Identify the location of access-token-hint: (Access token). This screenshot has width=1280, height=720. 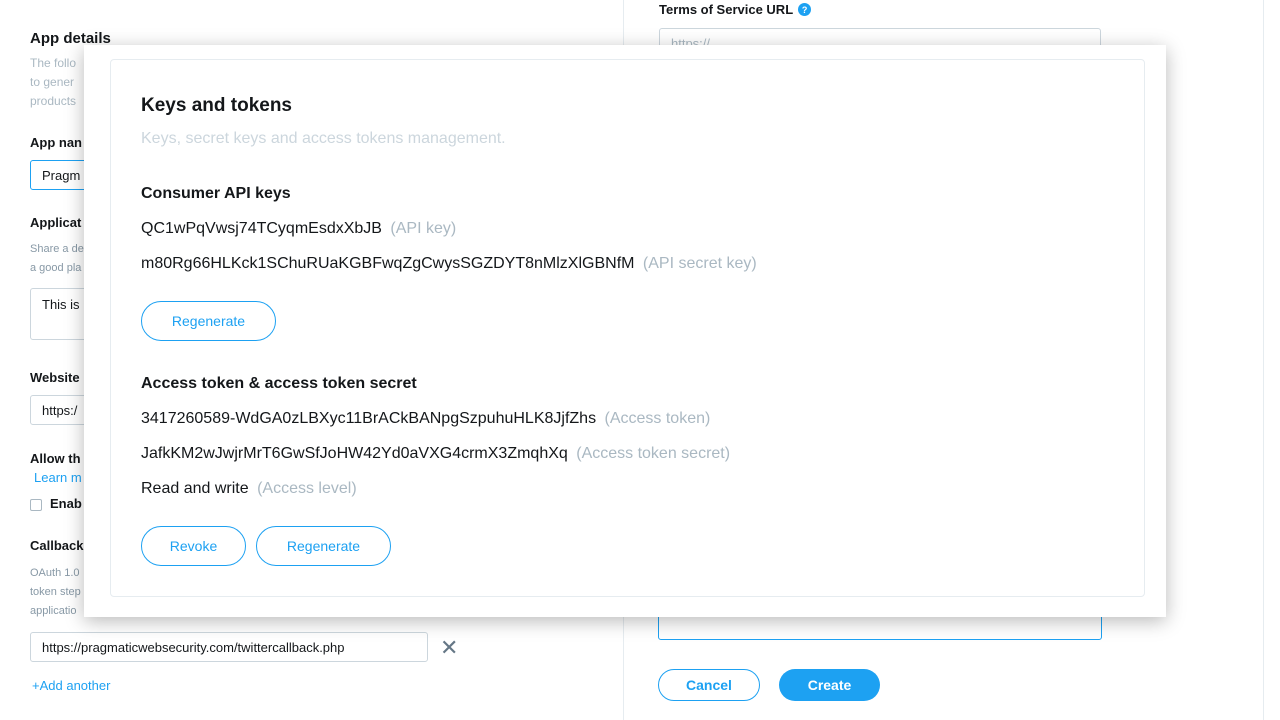
(657, 418).